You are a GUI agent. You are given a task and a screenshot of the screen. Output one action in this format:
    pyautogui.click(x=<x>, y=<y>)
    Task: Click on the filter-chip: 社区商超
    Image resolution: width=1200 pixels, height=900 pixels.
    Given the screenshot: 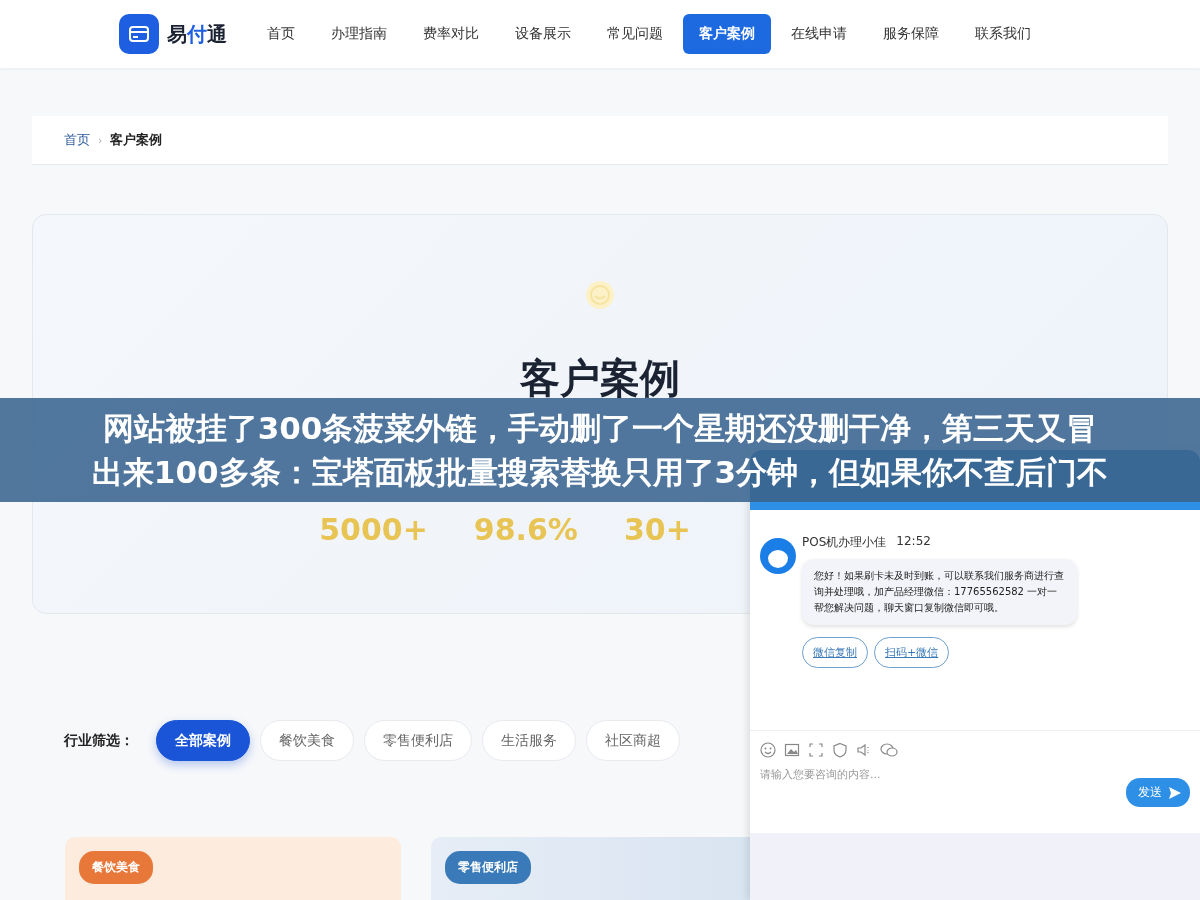 What is the action you would take?
    pyautogui.click(x=633, y=740)
    